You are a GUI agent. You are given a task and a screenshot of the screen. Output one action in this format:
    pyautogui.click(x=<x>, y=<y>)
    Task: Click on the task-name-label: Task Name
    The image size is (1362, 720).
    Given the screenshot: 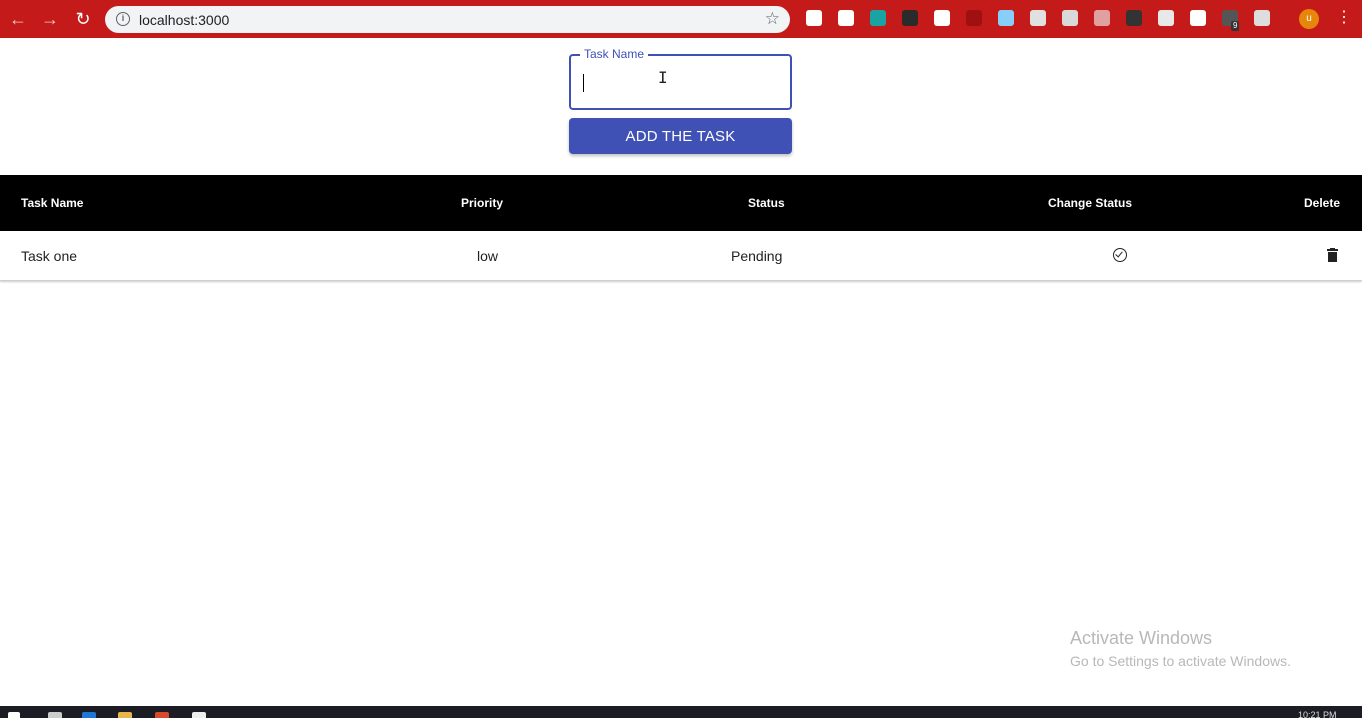 What is the action you would take?
    pyautogui.click(x=614, y=54)
    